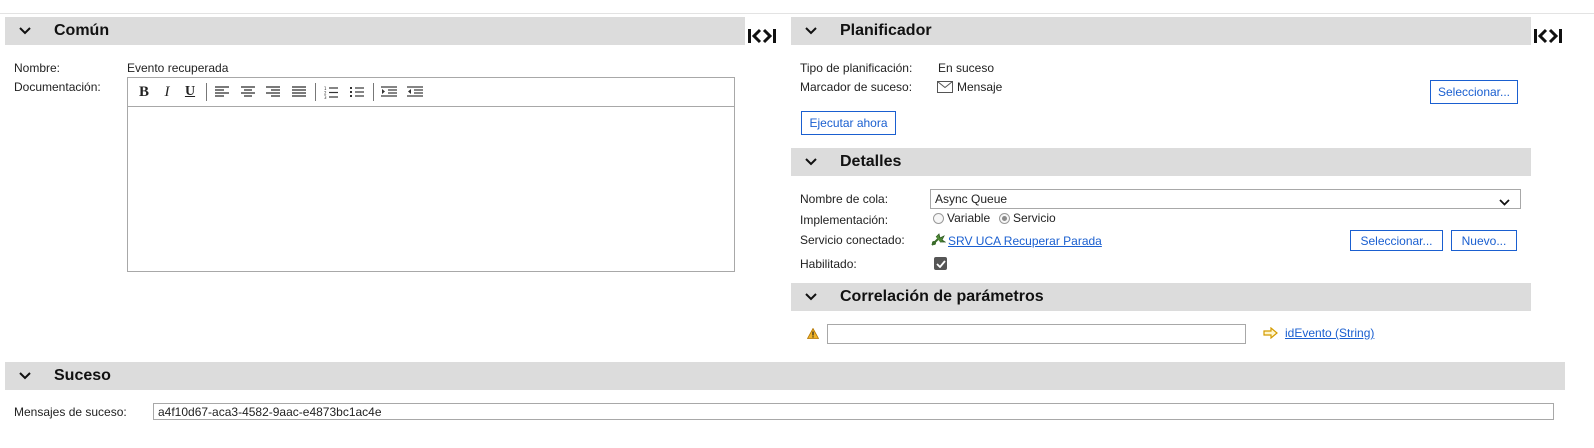 This screenshot has width=1594, height=448. Describe the element at coordinates (144, 92) in the screenshot. I see `bold-icon: B` at that location.